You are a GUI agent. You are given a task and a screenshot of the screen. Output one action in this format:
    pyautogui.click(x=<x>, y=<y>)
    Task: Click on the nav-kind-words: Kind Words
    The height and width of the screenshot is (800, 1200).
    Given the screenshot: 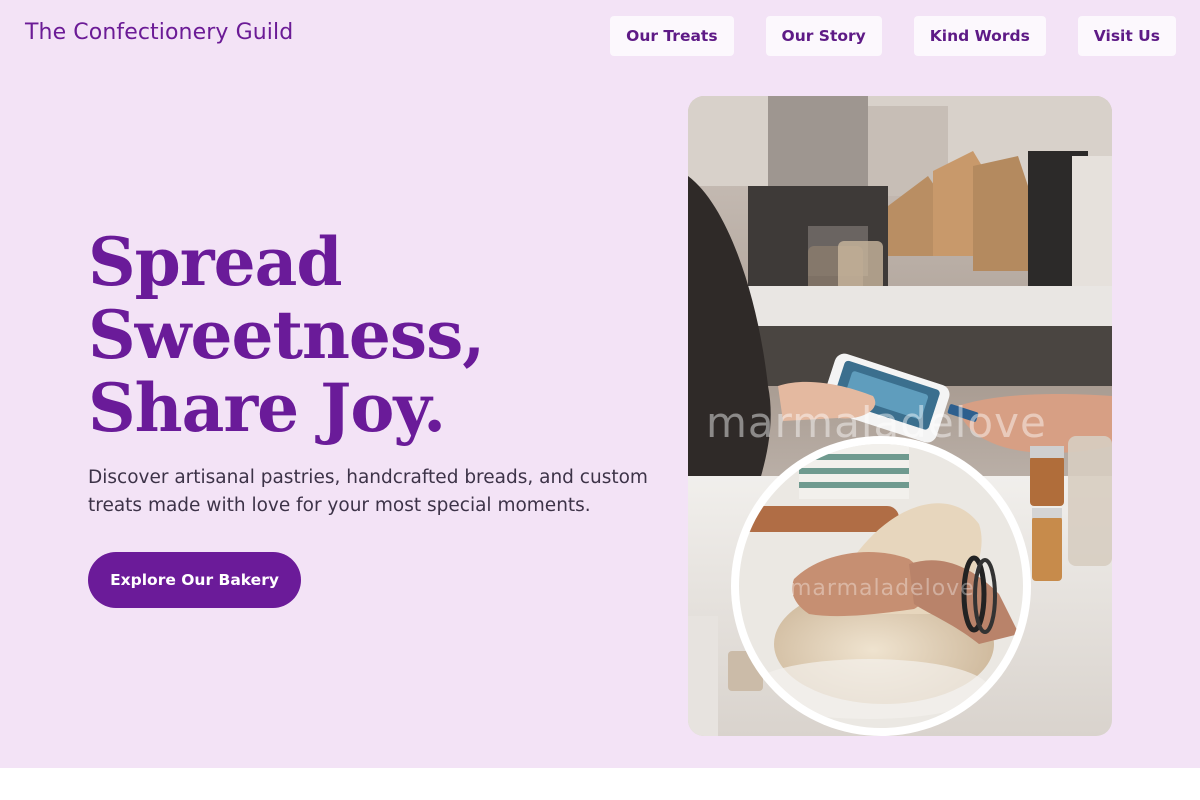 What is the action you would take?
    pyautogui.click(x=979, y=36)
    